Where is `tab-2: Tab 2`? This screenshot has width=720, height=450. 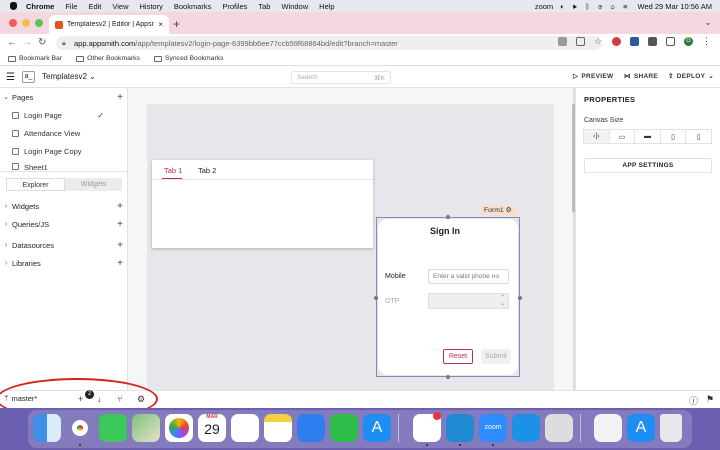 tab-2: Tab 2 is located at coordinates (207, 170).